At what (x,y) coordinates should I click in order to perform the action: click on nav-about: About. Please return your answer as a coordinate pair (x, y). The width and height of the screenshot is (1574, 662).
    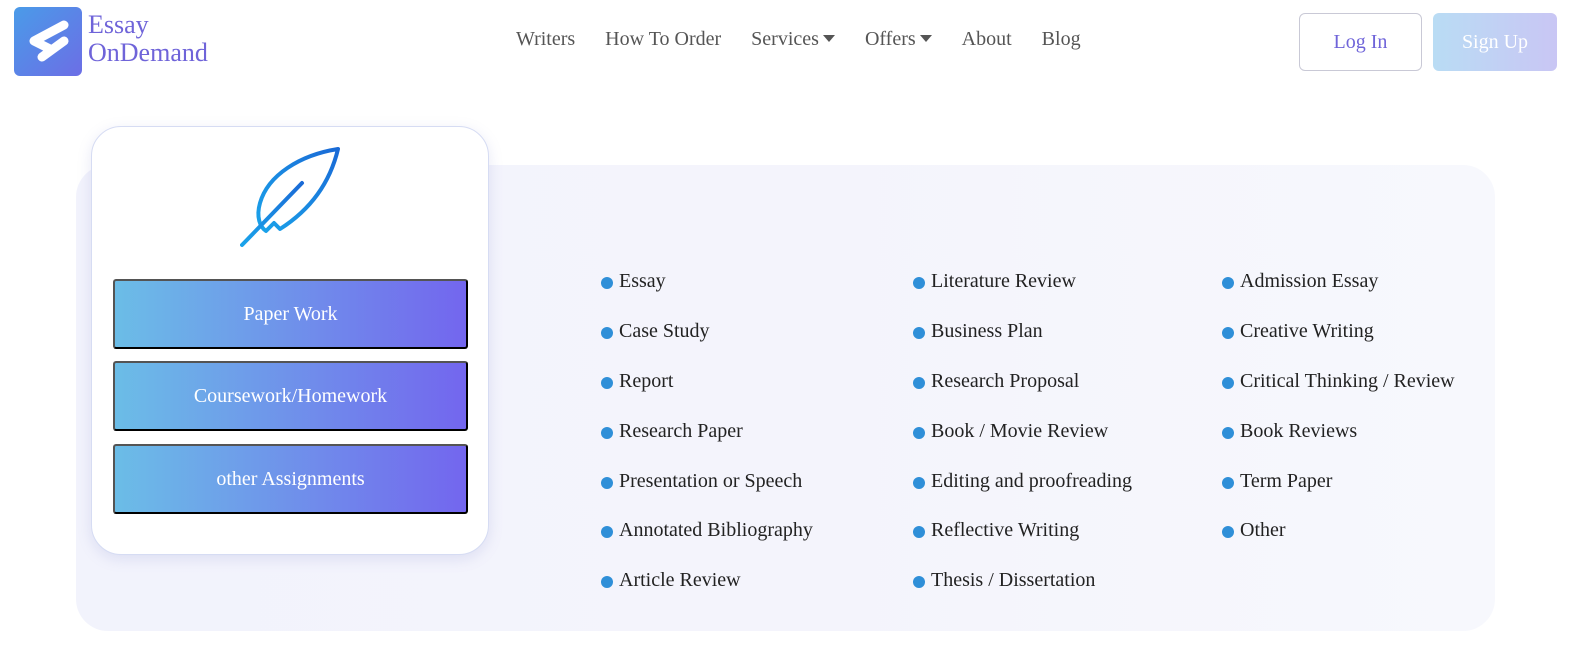
    Looking at the image, I should click on (987, 39).